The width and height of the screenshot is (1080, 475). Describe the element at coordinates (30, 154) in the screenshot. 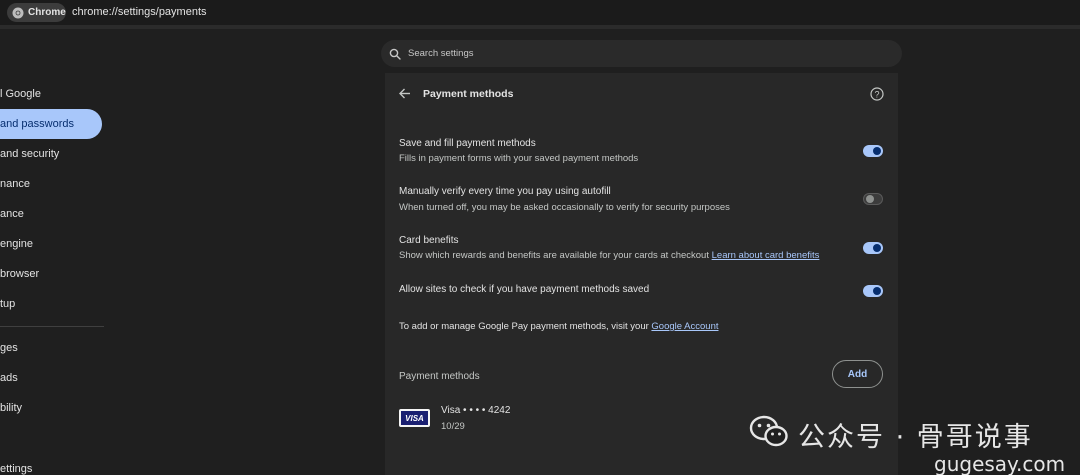

I see `sidebar-item-label: and security` at that location.